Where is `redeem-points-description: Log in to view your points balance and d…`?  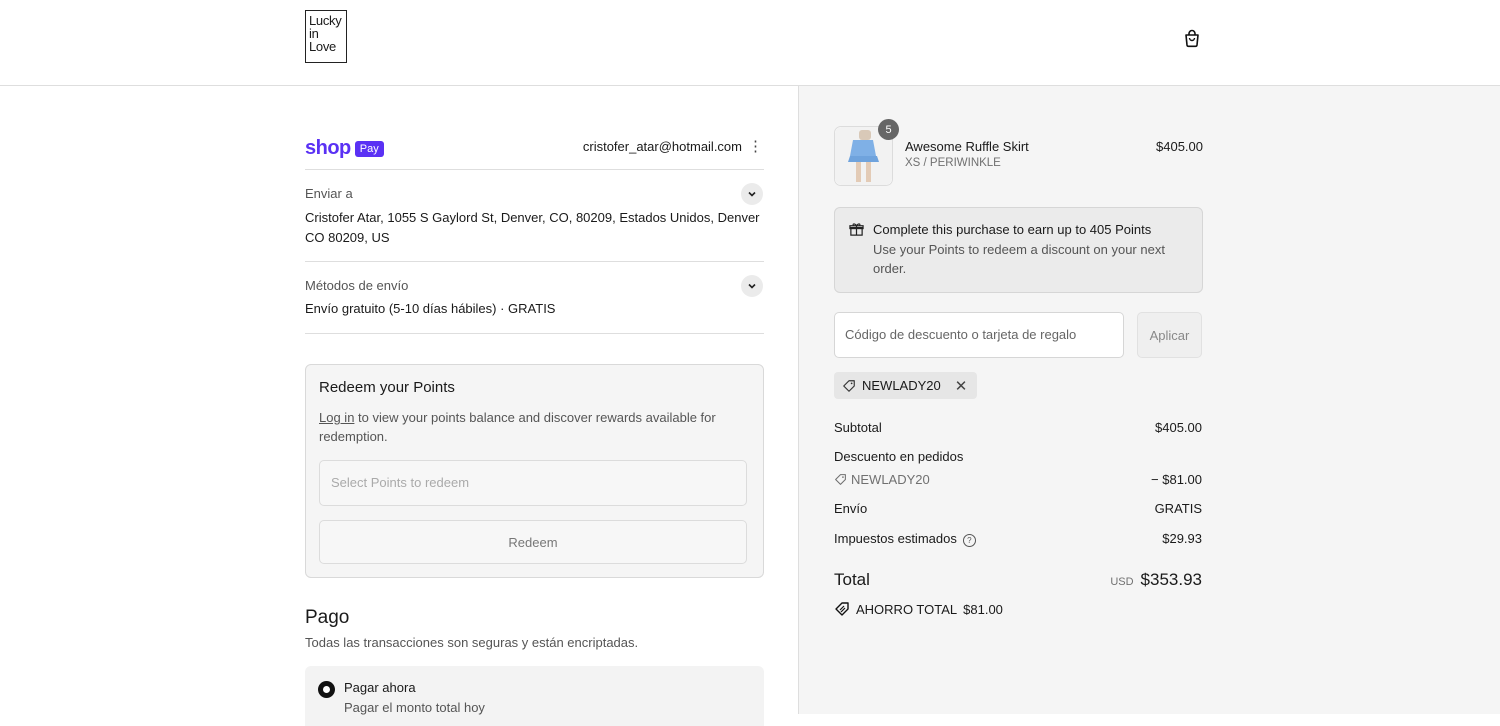 redeem-points-description: Log in to view your points balance and d… is located at coordinates (529, 427).